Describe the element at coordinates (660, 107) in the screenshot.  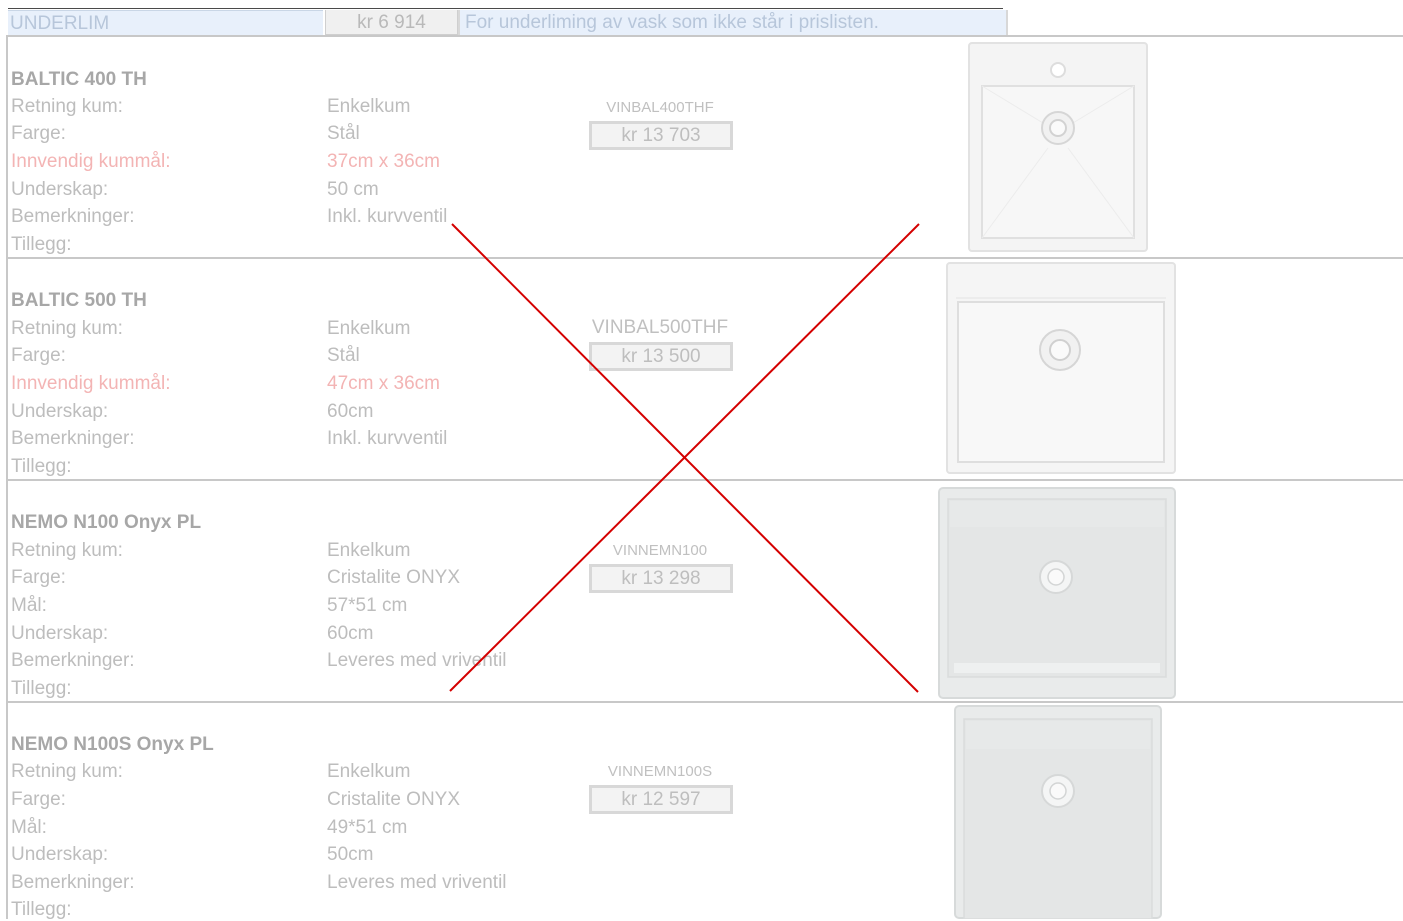
I see `product-code: VINBAL400THF` at that location.